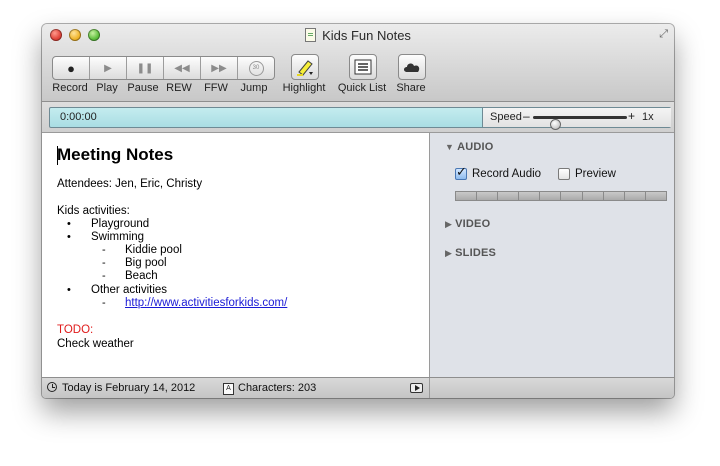 The width and height of the screenshot is (720, 466). I want to click on list-icon, so click(363, 67).